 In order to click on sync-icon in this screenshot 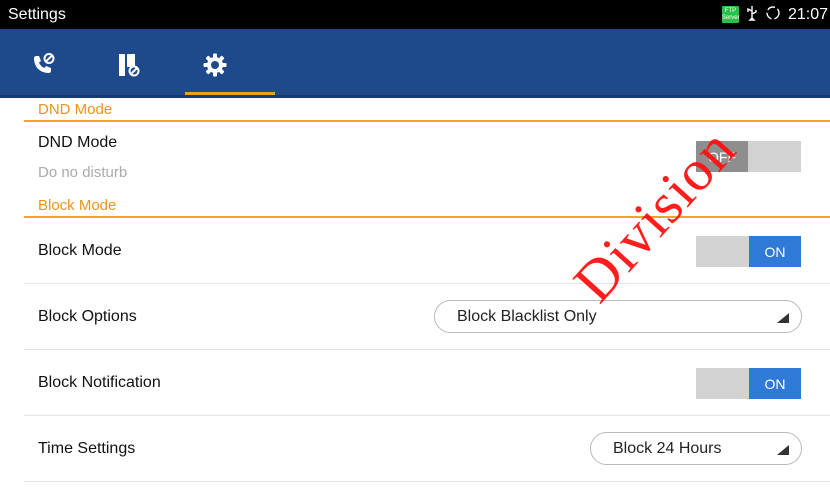, I will do `click(773, 14)`.